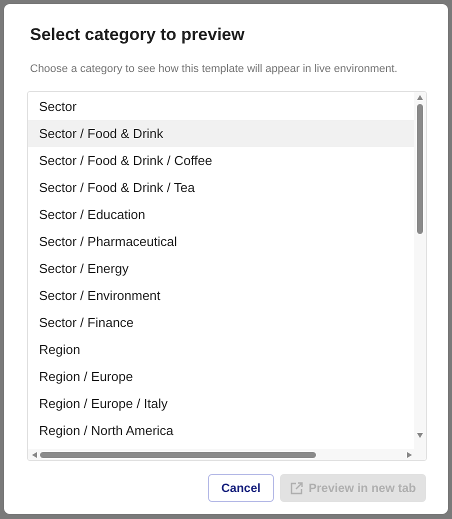  Describe the element at coordinates (137, 35) in the screenshot. I see `dialog-title: Select category to preview` at that location.